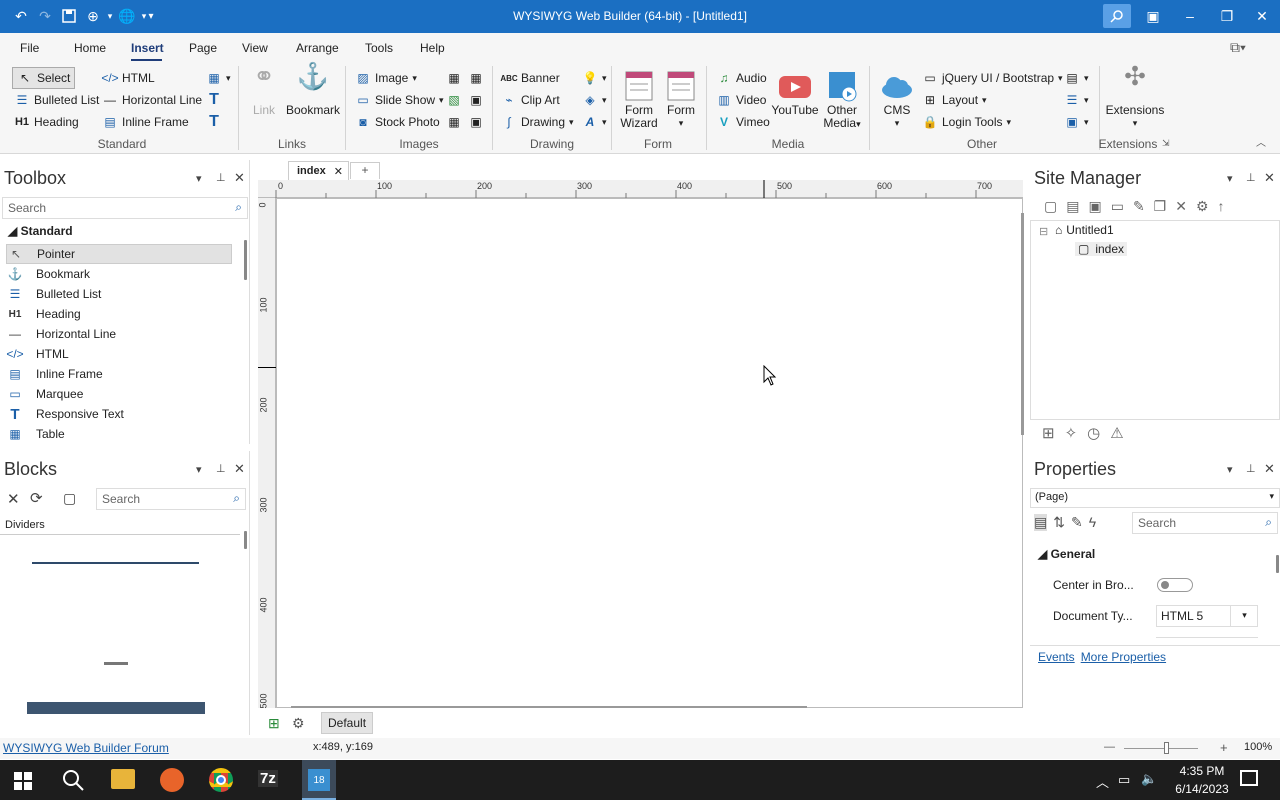  I want to click on menu-tools: Tools, so click(379, 48).